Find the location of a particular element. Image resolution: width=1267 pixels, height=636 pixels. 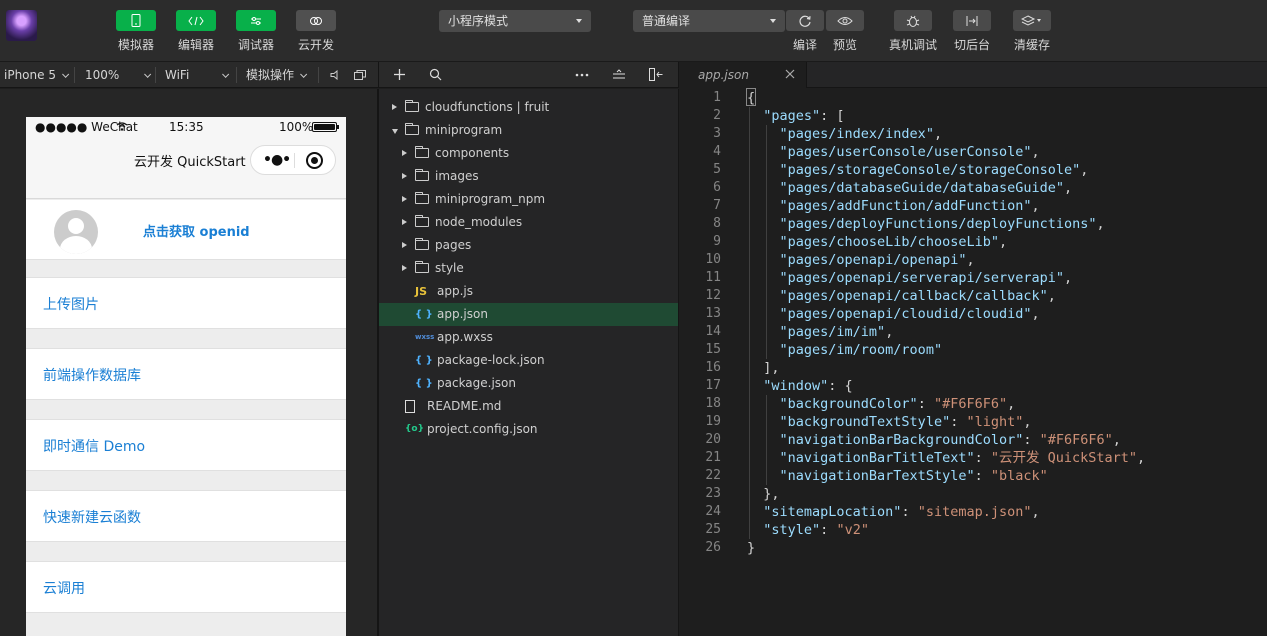

volume-icon is located at coordinates (335, 75).